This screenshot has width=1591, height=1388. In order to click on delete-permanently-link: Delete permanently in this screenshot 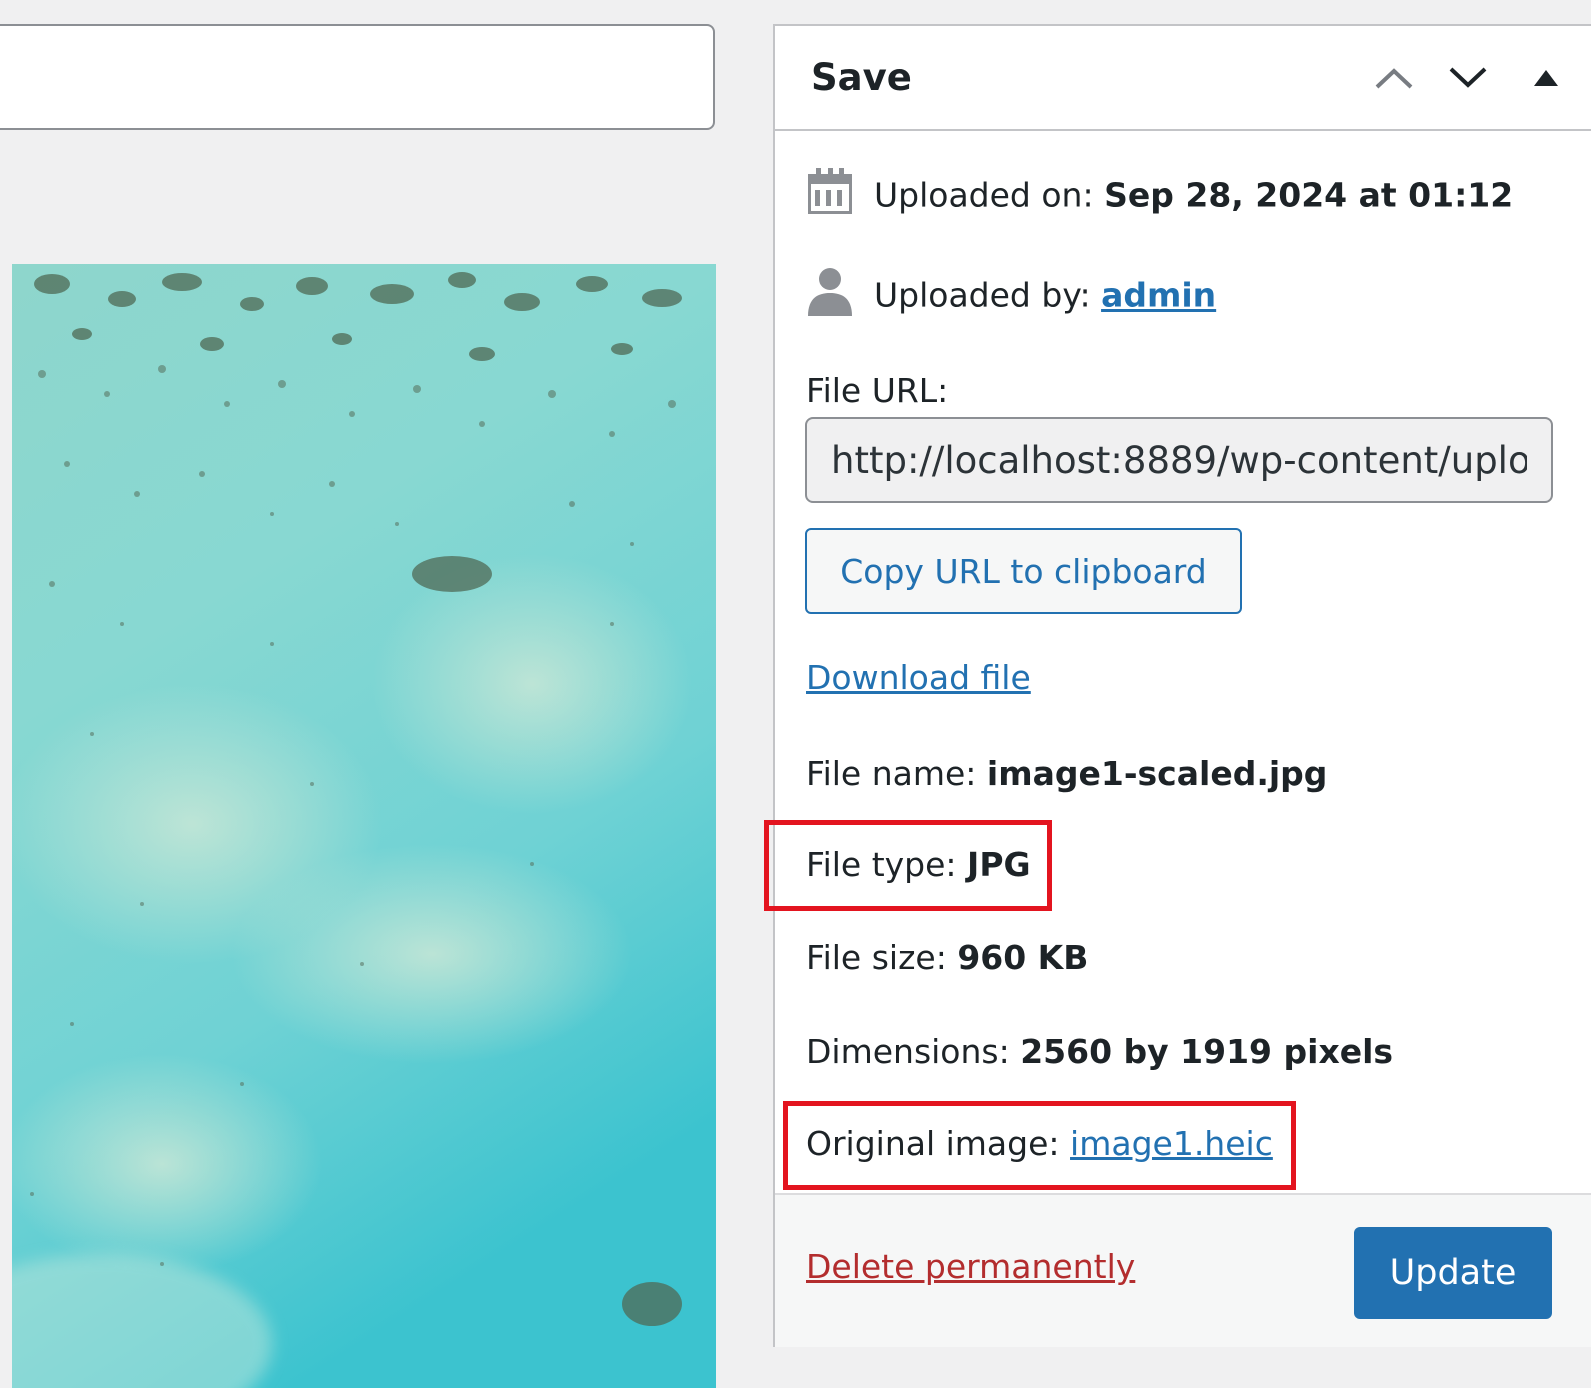, I will do `click(970, 1266)`.